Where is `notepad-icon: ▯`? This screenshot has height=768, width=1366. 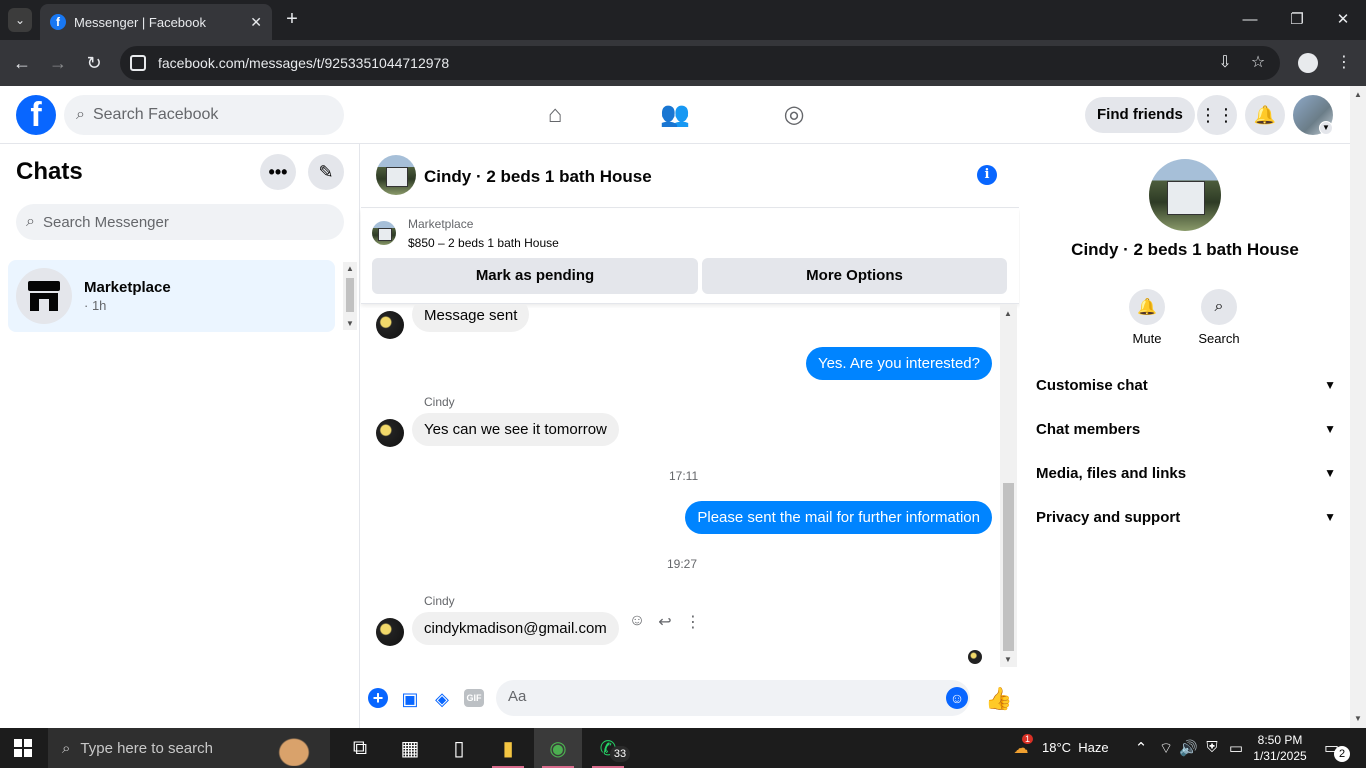 notepad-icon: ▯ is located at coordinates (459, 748).